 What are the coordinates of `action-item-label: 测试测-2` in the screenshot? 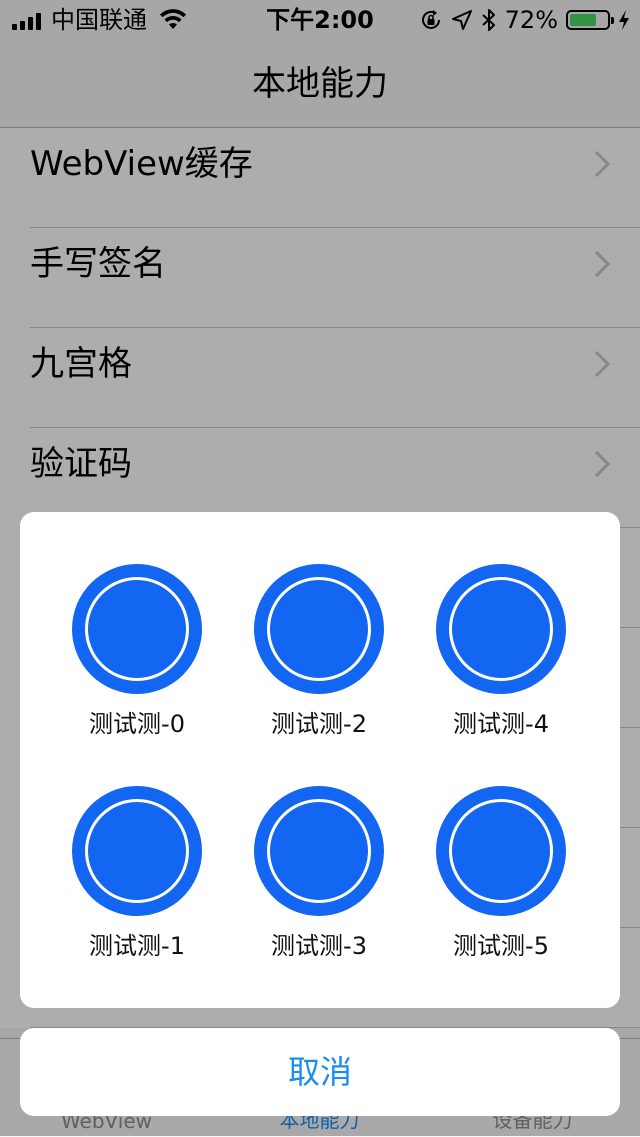 It's located at (319, 724).